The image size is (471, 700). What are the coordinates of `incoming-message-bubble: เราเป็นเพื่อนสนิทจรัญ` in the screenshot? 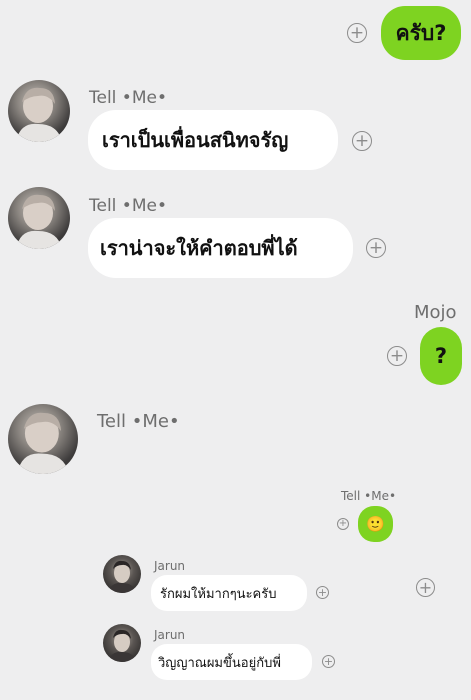 It's located at (213, 140).